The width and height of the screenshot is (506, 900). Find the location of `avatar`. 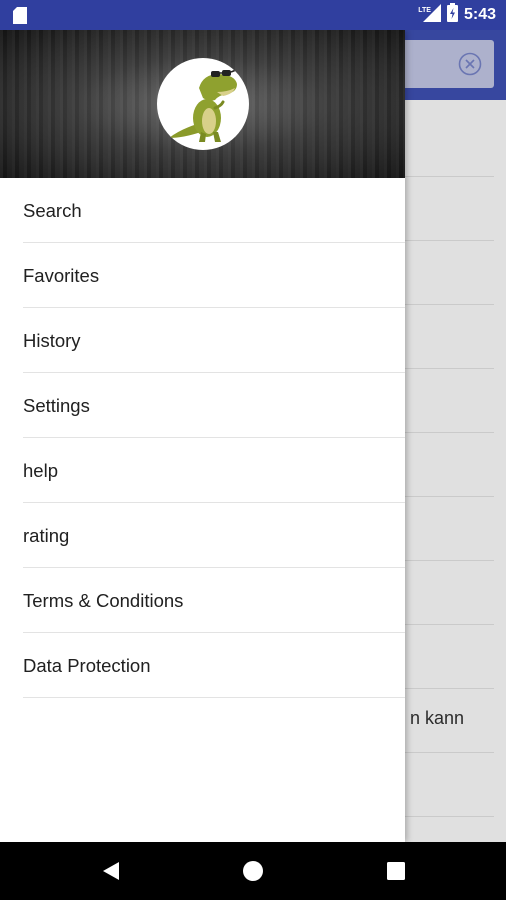

avatar is located at coordinates (203, 104).